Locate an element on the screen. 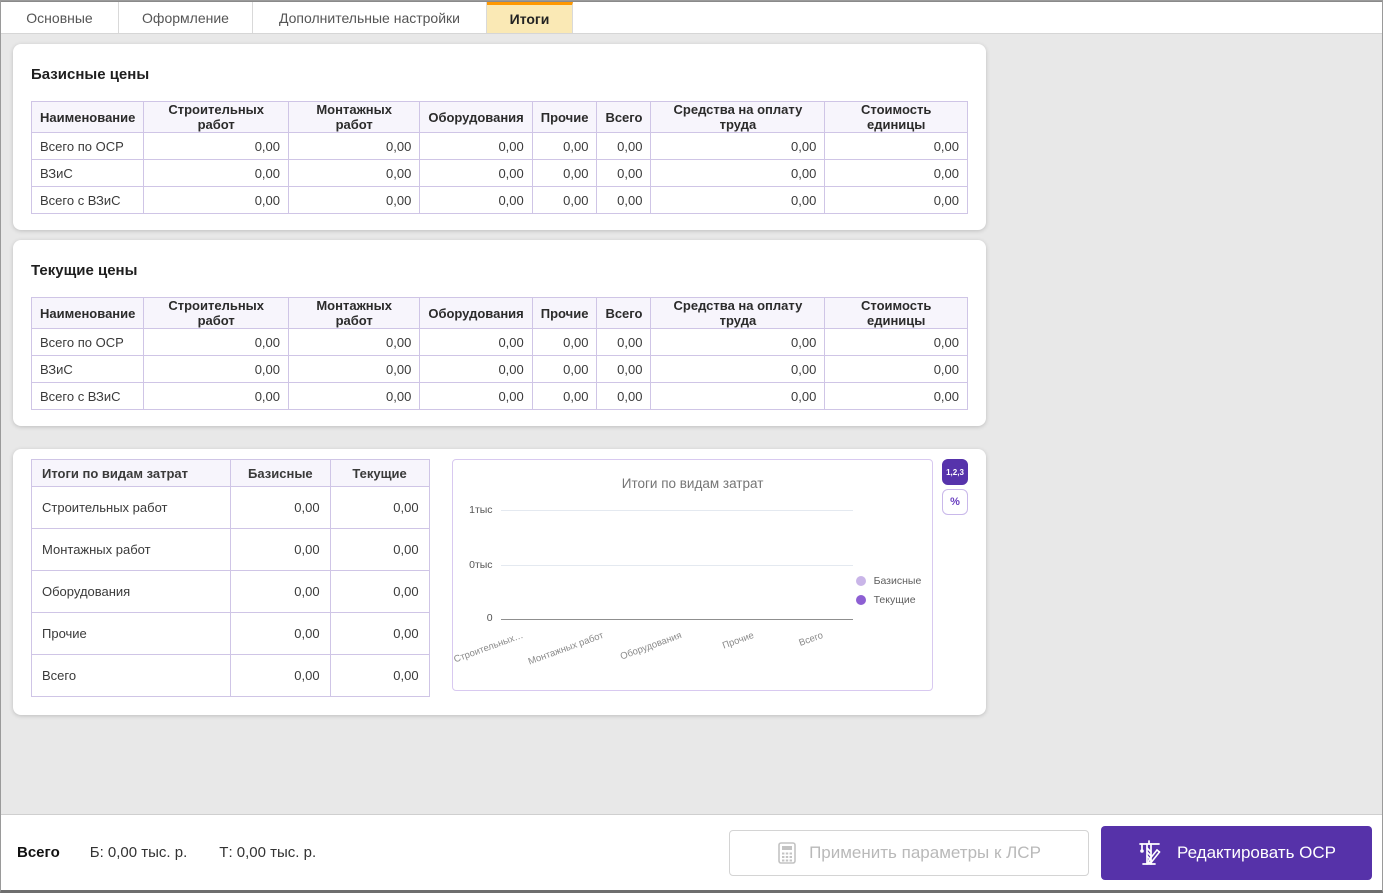 Image resolution: width=1383 pixels, height=893 pixels. col-header: Базисные is located at coordinates (280, 473).